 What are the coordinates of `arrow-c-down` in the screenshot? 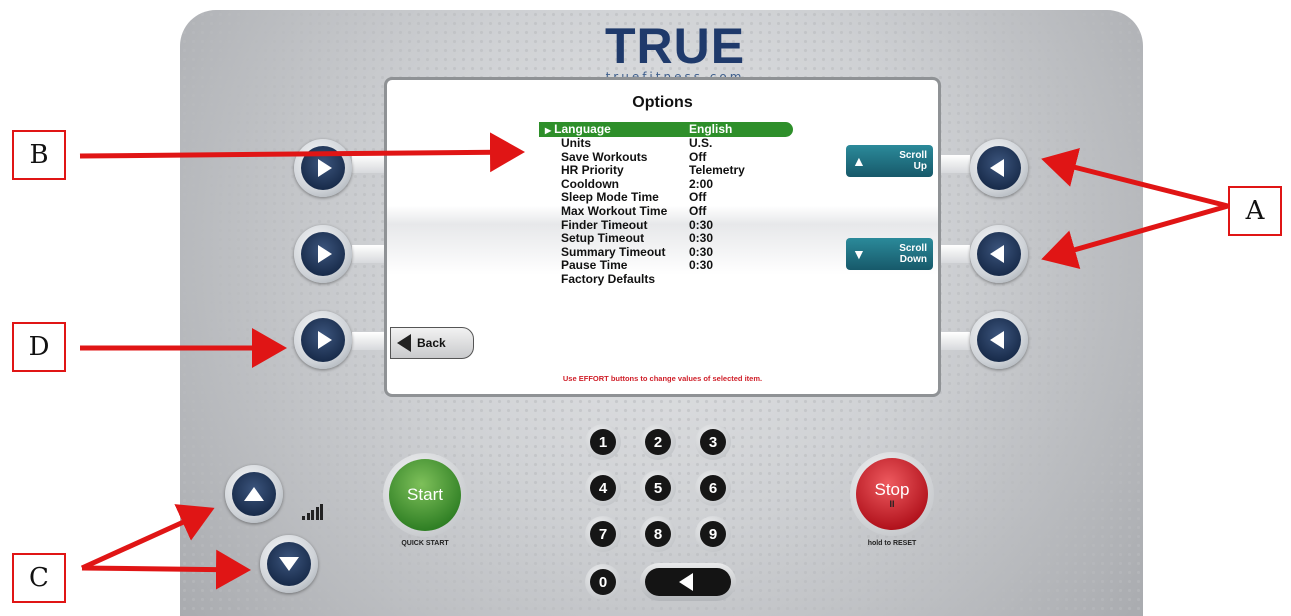 It's located at (166, 569).